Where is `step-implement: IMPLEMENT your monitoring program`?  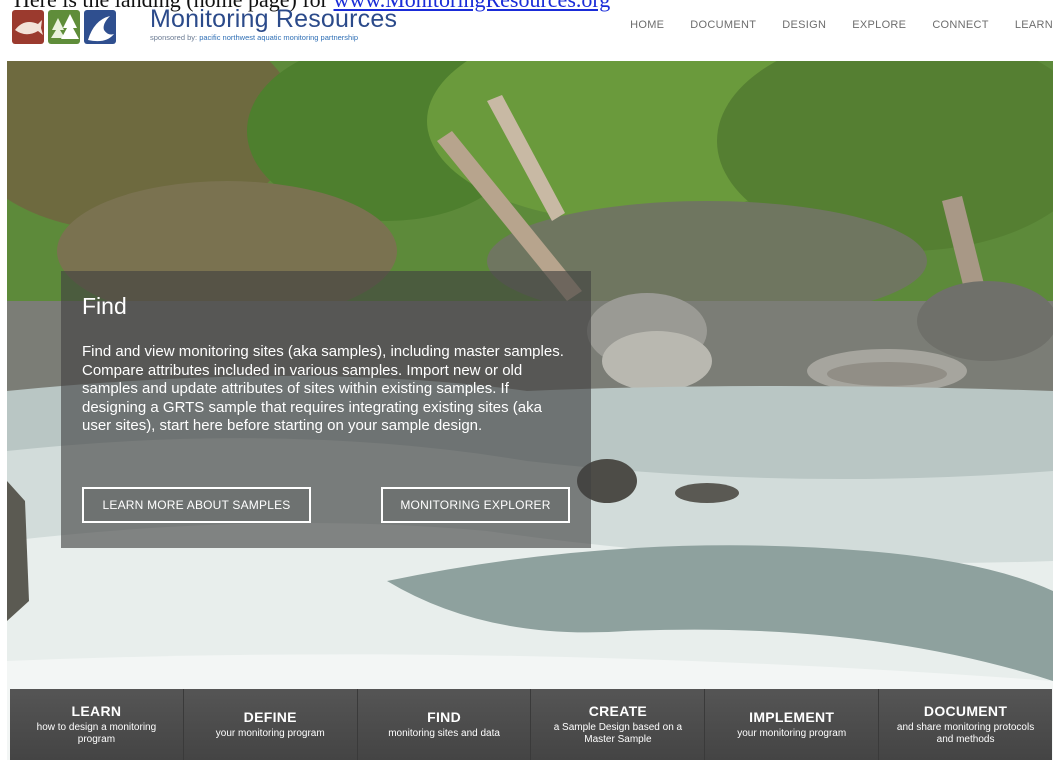
step-implement: IMPLEMENT your monitoring program is located at coordinates (792, 724).